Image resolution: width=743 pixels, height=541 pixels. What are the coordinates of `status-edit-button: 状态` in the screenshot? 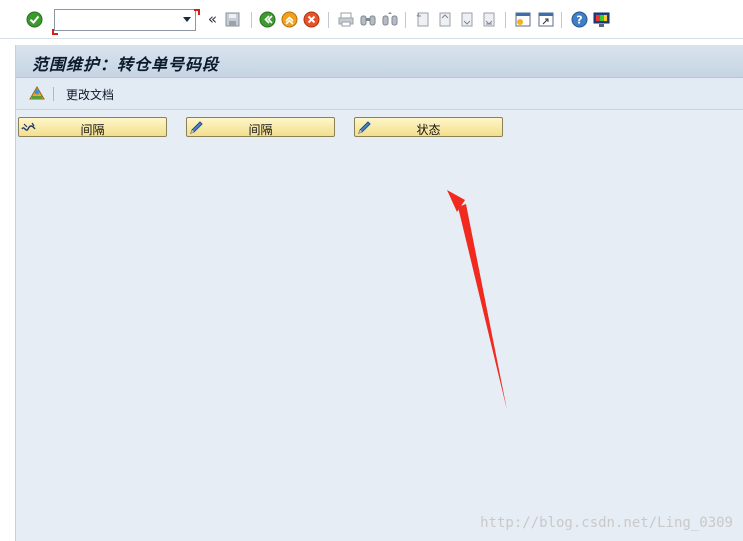 It's located at (428, 127).